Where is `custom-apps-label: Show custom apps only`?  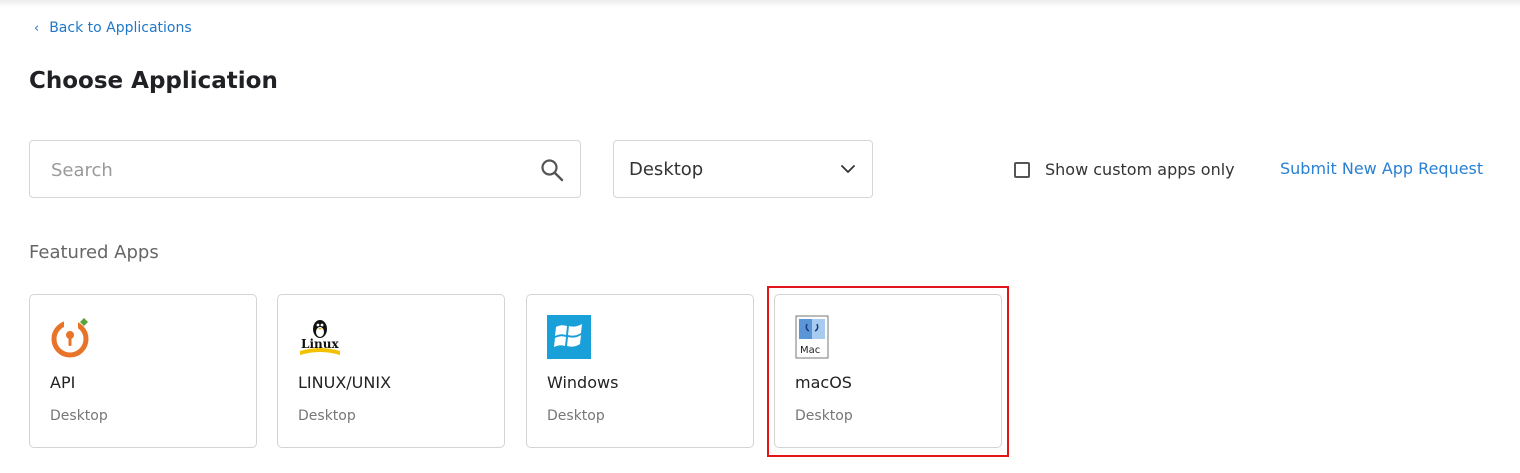
custom-apps-label: Show custom apps only is located at coordinates (1140, 169).